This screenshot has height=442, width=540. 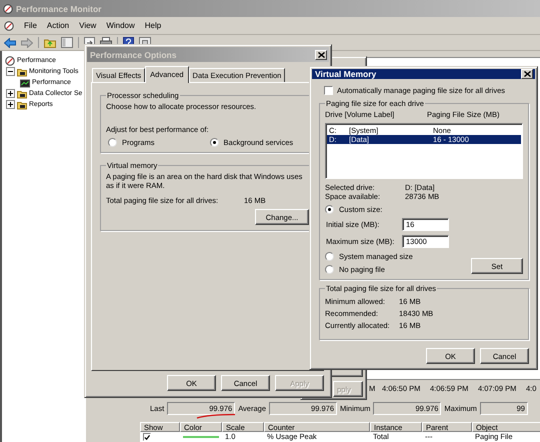 What do you see at coordinates (134, 55) in the screenshot?
I see `dialog-title: Performance Options` at bounding box center [134, 55].